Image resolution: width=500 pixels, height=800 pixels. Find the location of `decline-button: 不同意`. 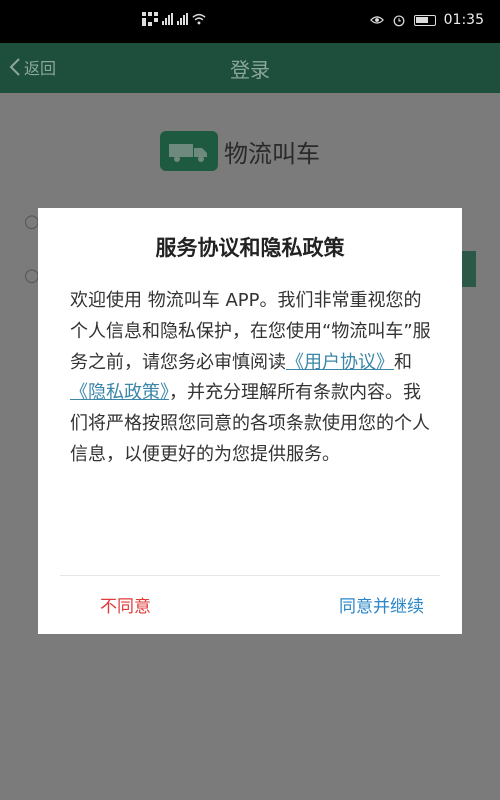

decline-button: 不同意 is located at coordinates (125, 604).